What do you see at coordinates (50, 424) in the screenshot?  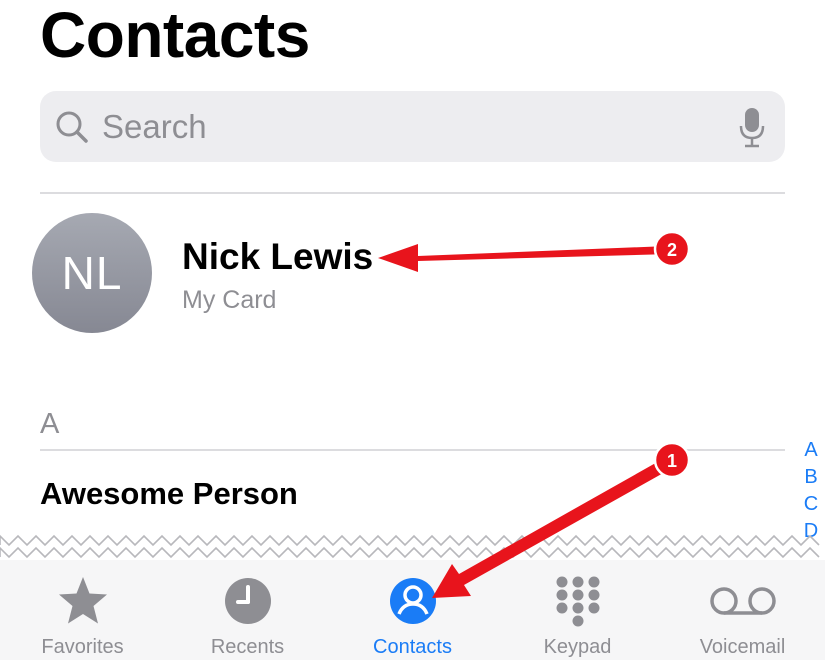 I see `section-header: A` at bounding box center [50, 424].